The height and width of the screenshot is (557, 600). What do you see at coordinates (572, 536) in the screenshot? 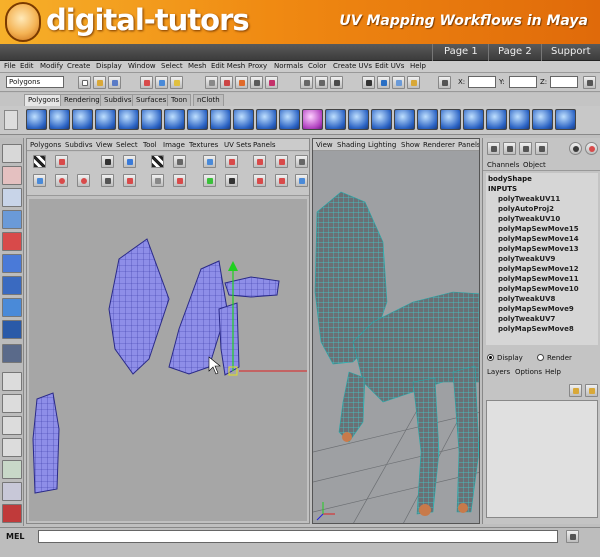
I see `script-editor-icon` at bounding box center [572, 536].